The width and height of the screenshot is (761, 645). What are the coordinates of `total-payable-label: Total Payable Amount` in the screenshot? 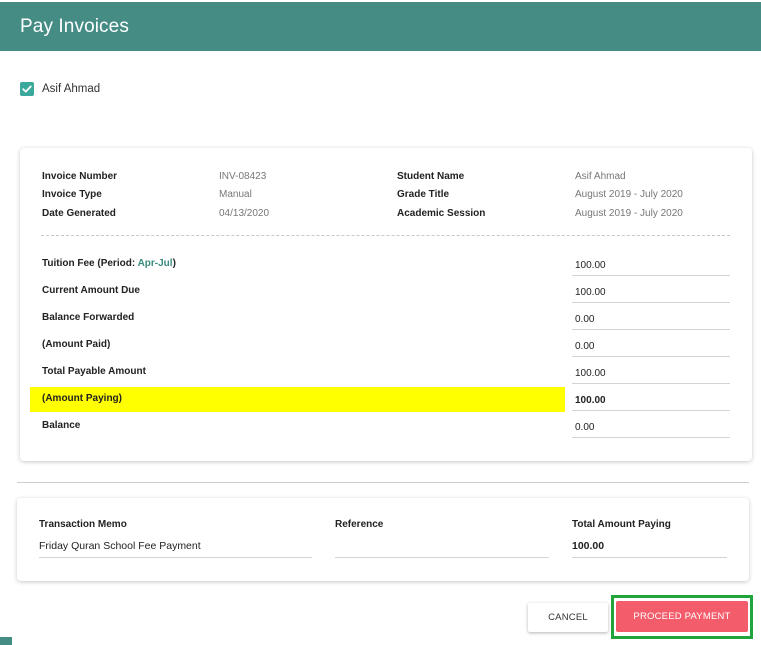 It's located at (94, 371).